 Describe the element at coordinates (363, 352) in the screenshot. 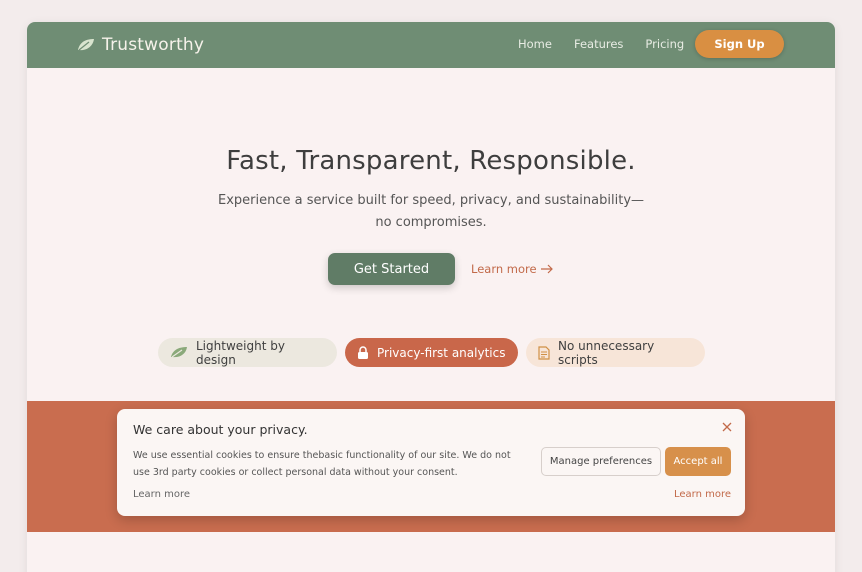

I see `lock-icon` at that location.